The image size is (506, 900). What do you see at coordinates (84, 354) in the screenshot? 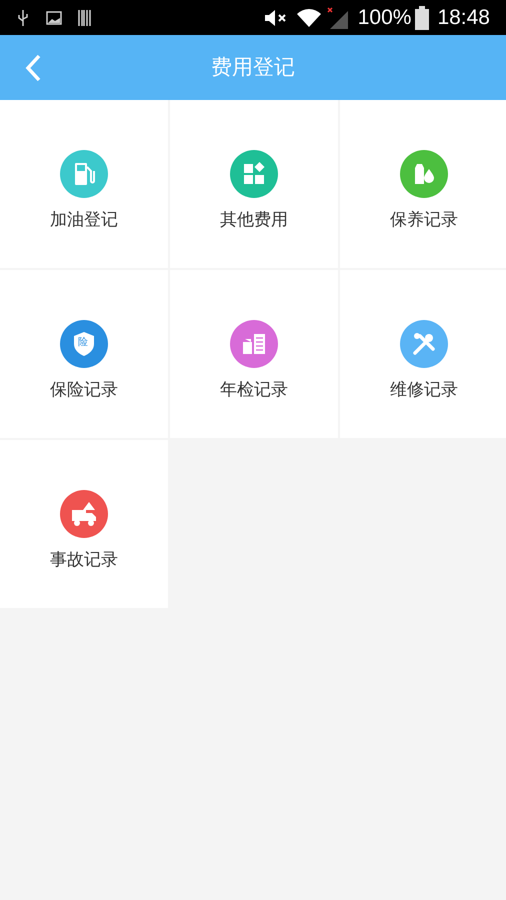
I see `menu-tile: 险 保险记录` at bounding box center [84, 354].